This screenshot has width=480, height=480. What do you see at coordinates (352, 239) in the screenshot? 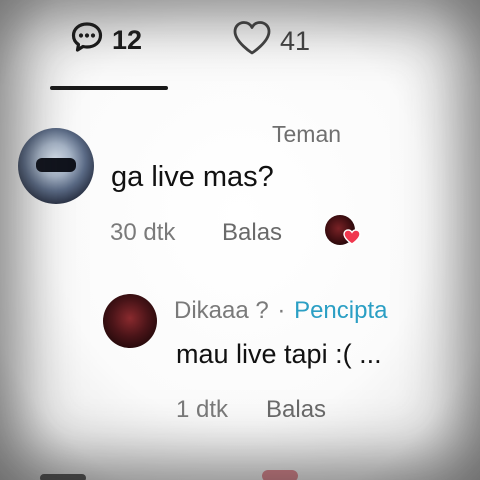
I see `creator-heart-icon` at bounding box center [352, 239].